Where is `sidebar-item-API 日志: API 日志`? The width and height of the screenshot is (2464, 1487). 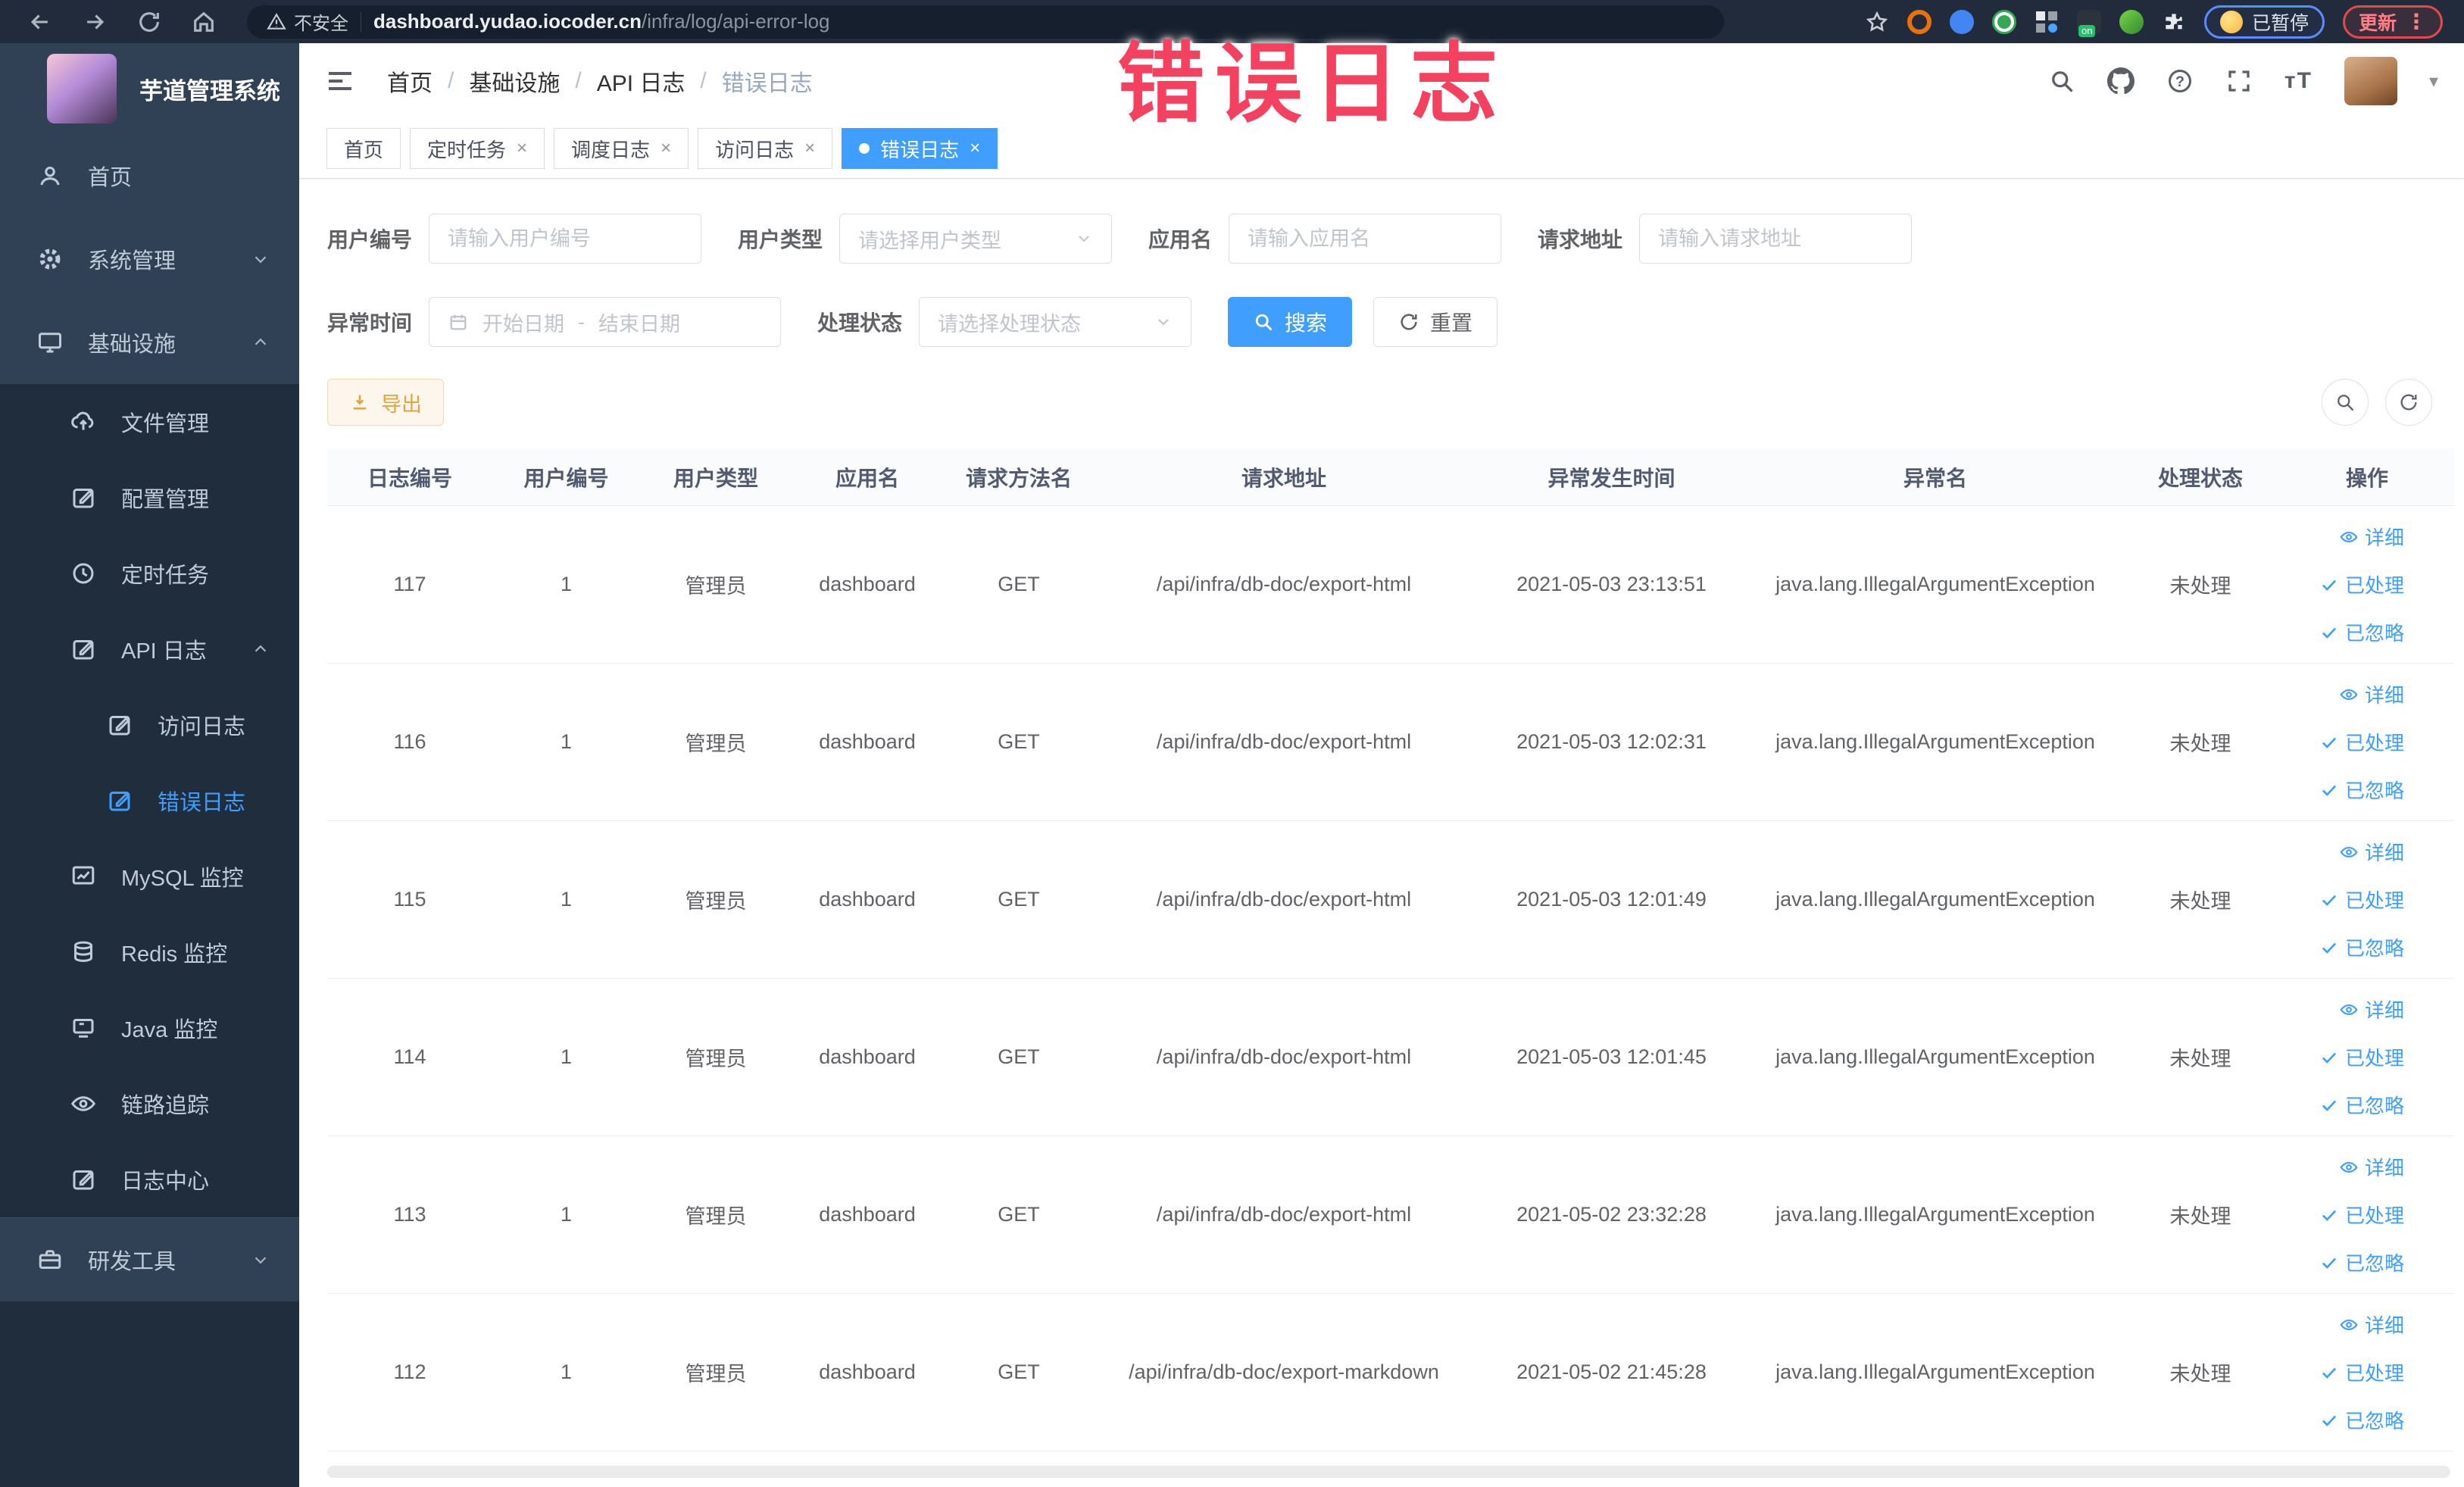
sidebar-item-API 日志: API 日志 is located at coordinates (149, 649).